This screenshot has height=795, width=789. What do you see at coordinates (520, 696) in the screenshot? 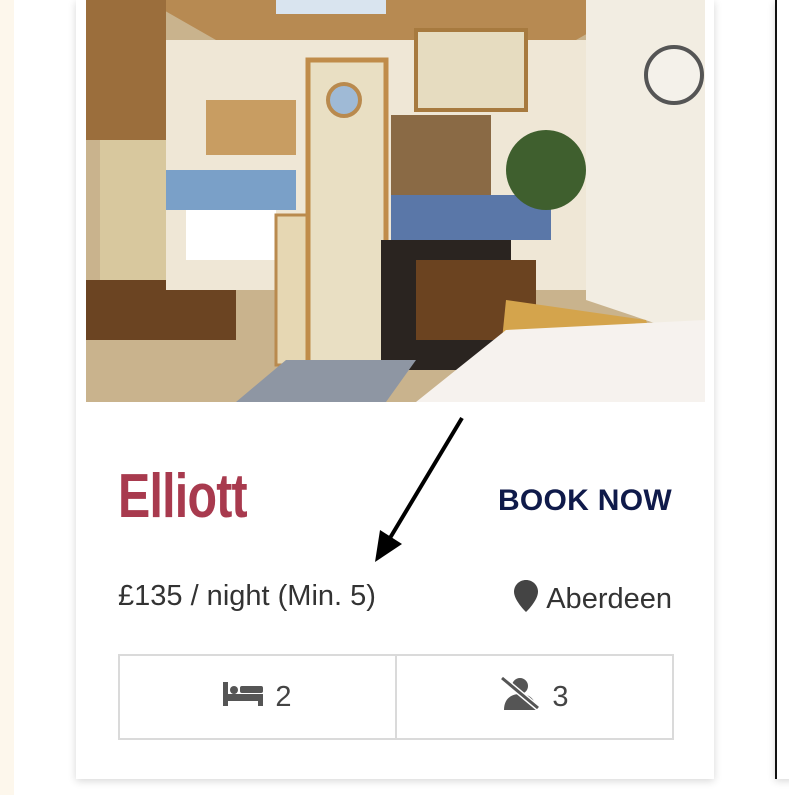
I see `no-pets-icon` at bounding box center [520, 696].